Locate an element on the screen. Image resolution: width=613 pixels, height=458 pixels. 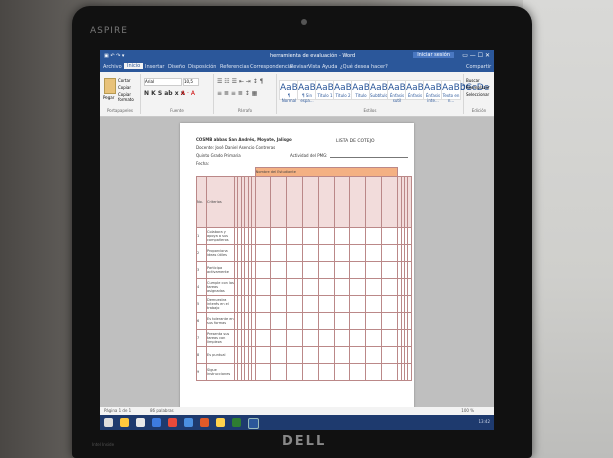
style-titulo: AaB Título is located at coordinates (361, 90).